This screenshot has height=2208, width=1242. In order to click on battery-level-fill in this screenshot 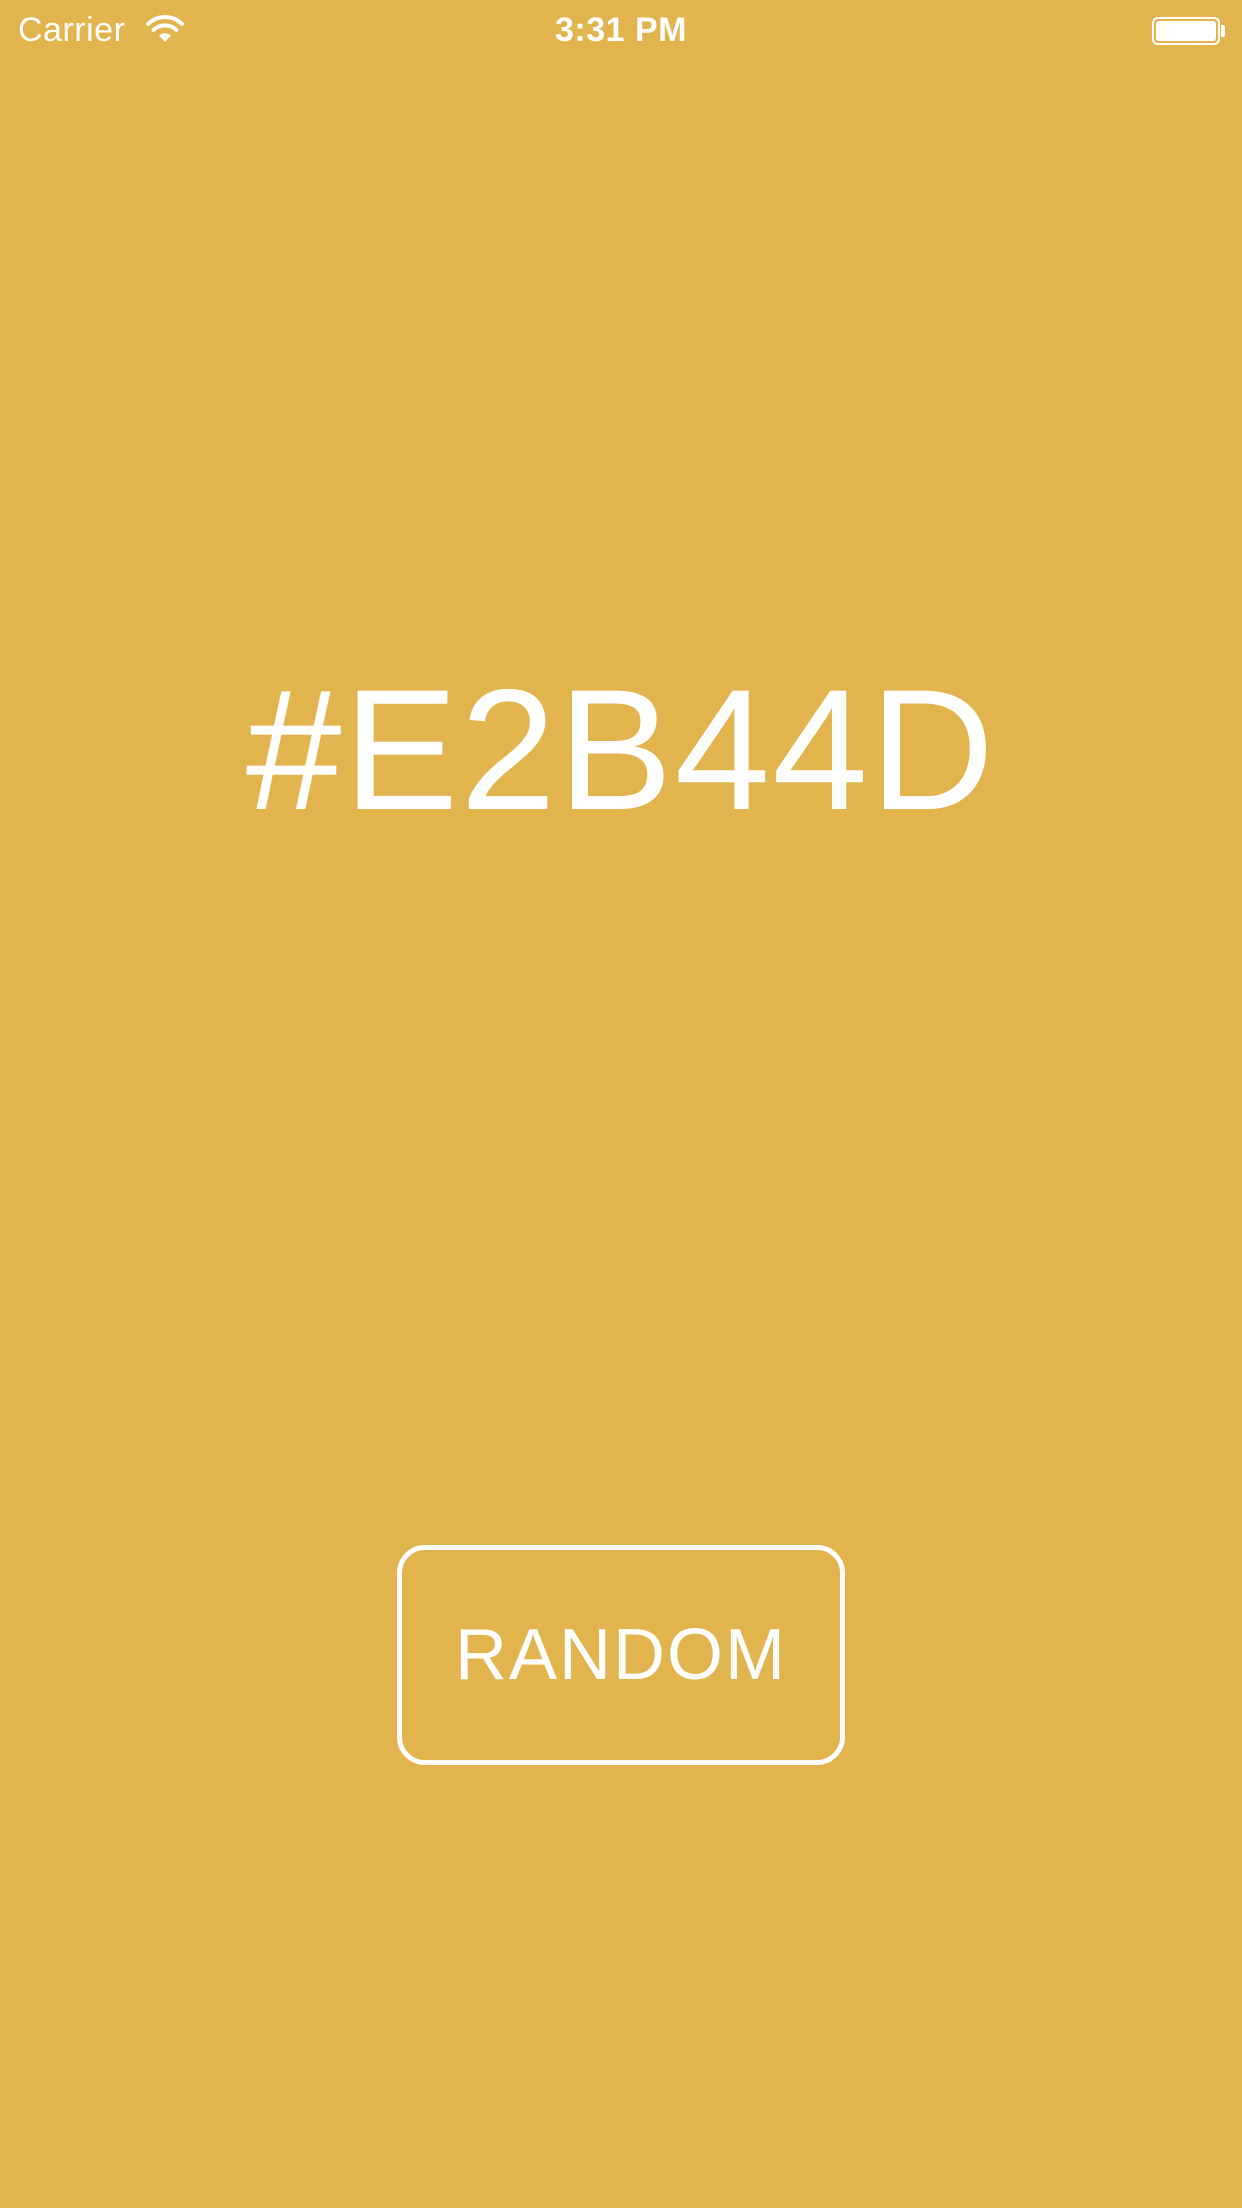, I will do `click(1186, 31)`.